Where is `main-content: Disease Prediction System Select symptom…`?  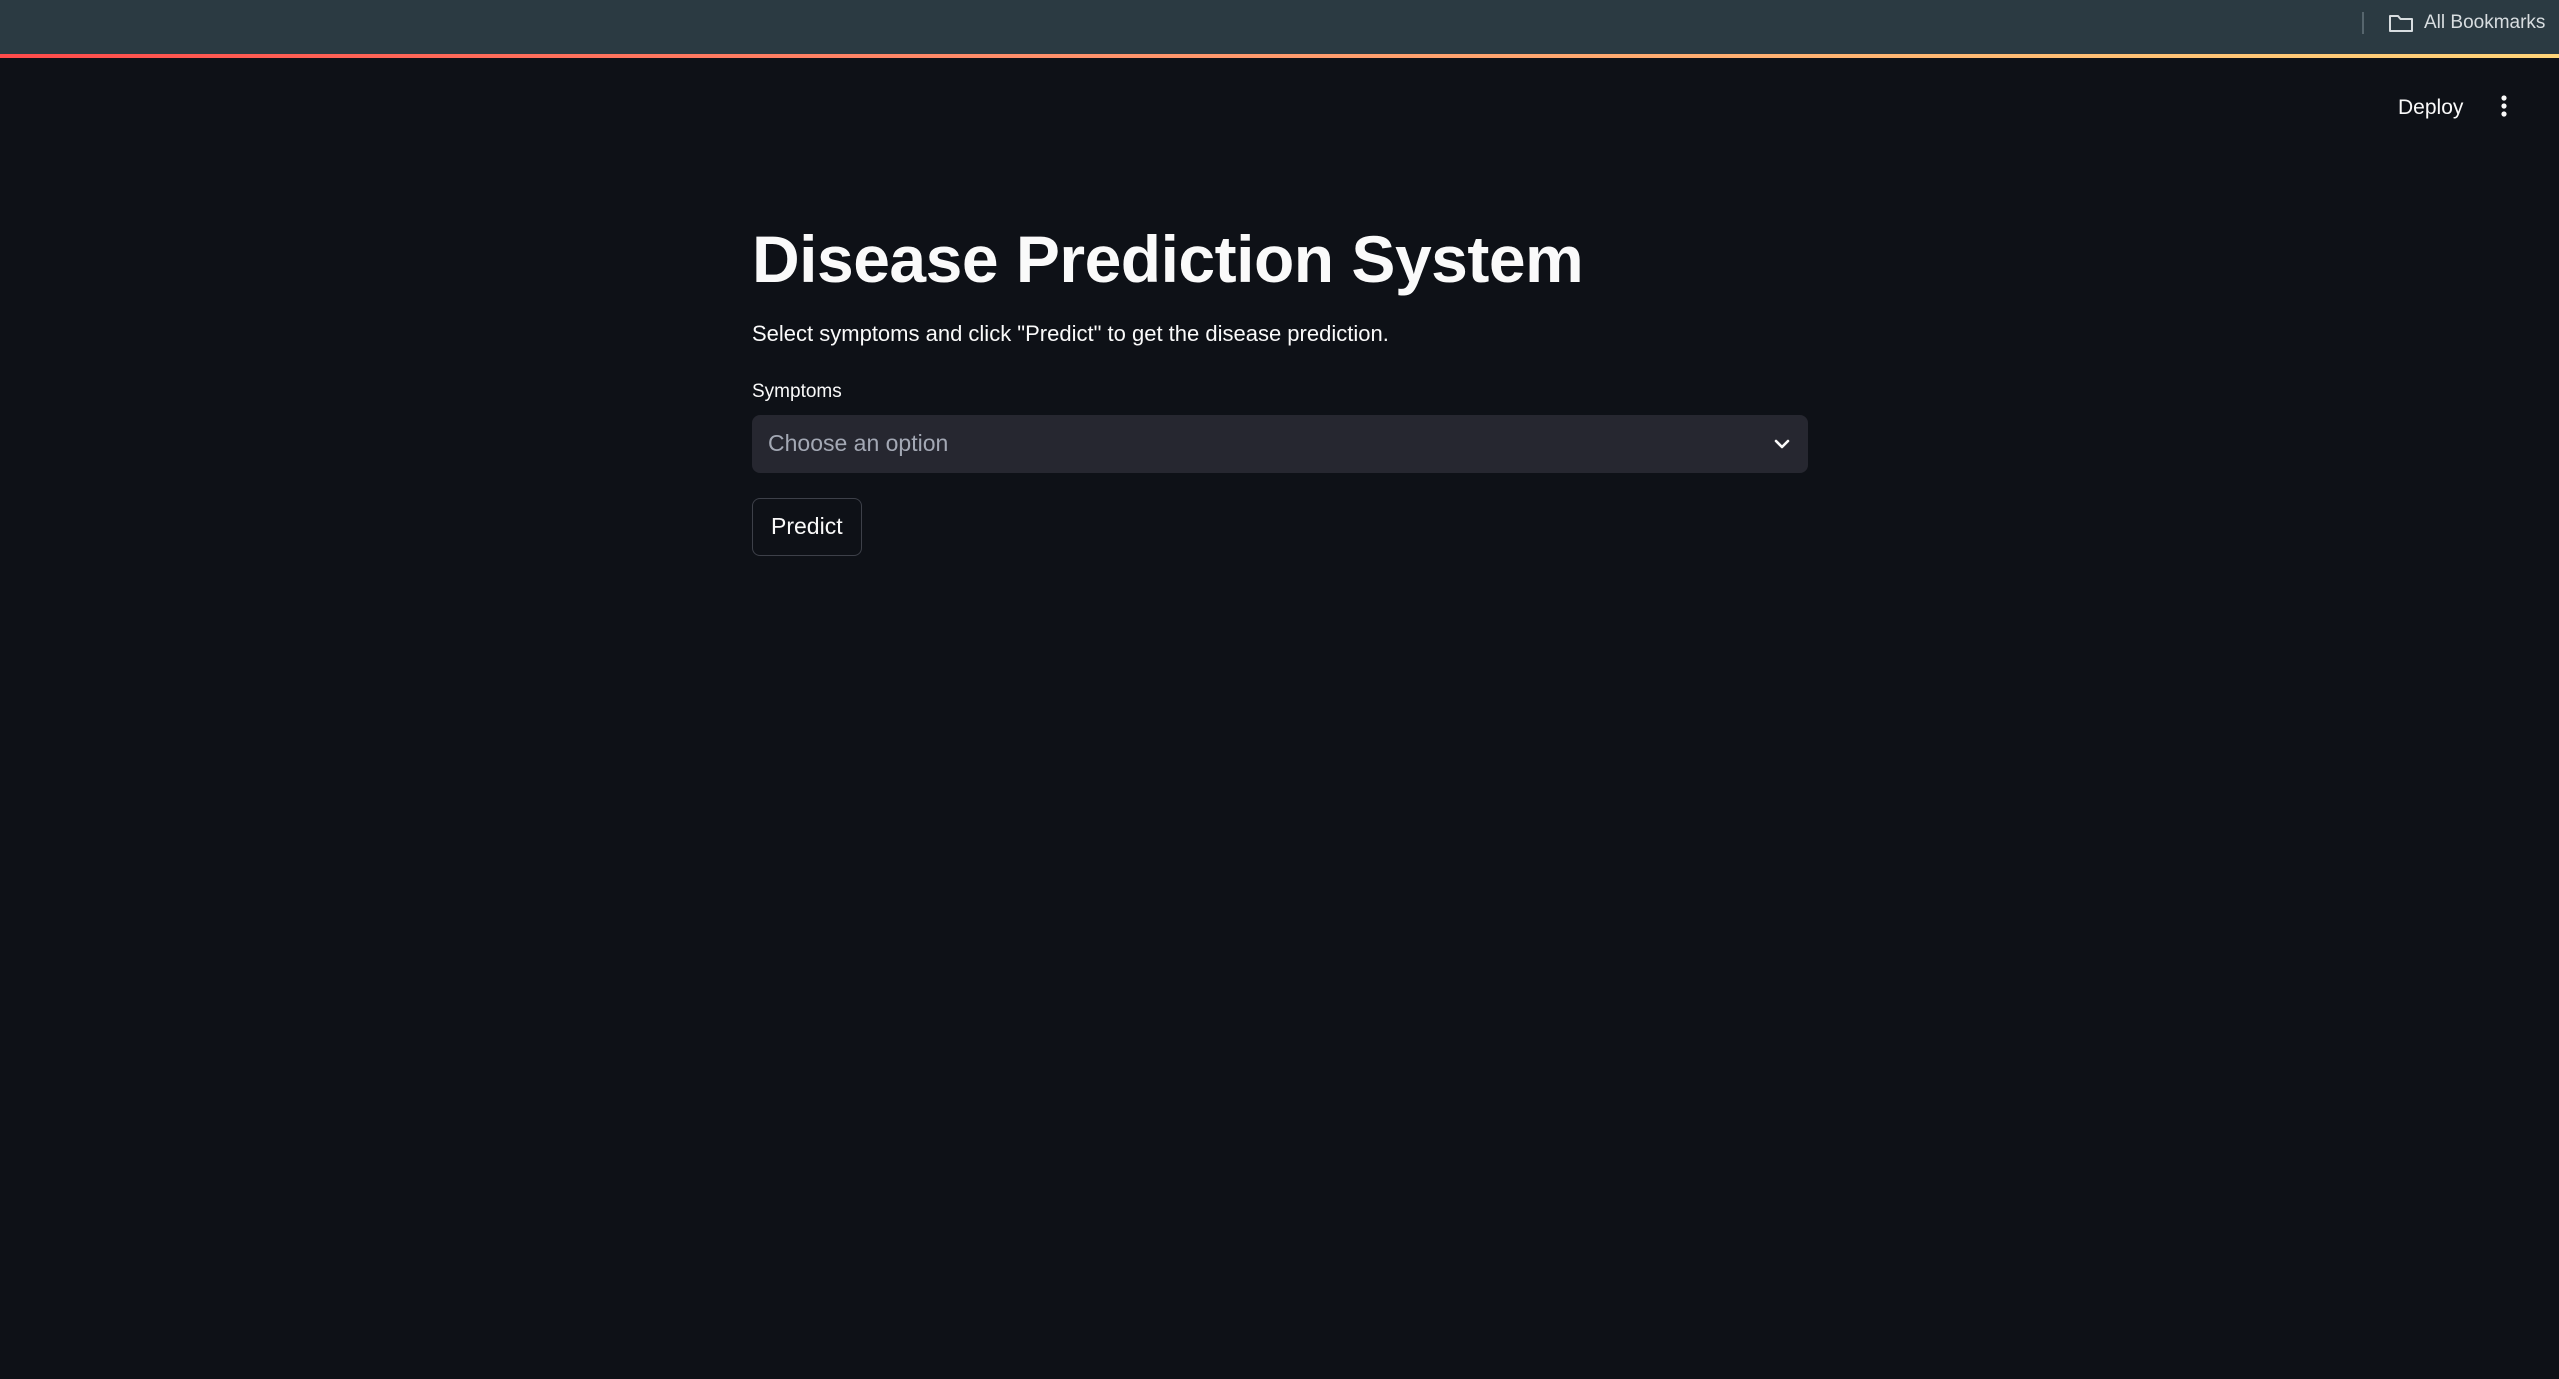
main-content: Disease Prediction System Select symptom… is located at coordinates (1280, 388).